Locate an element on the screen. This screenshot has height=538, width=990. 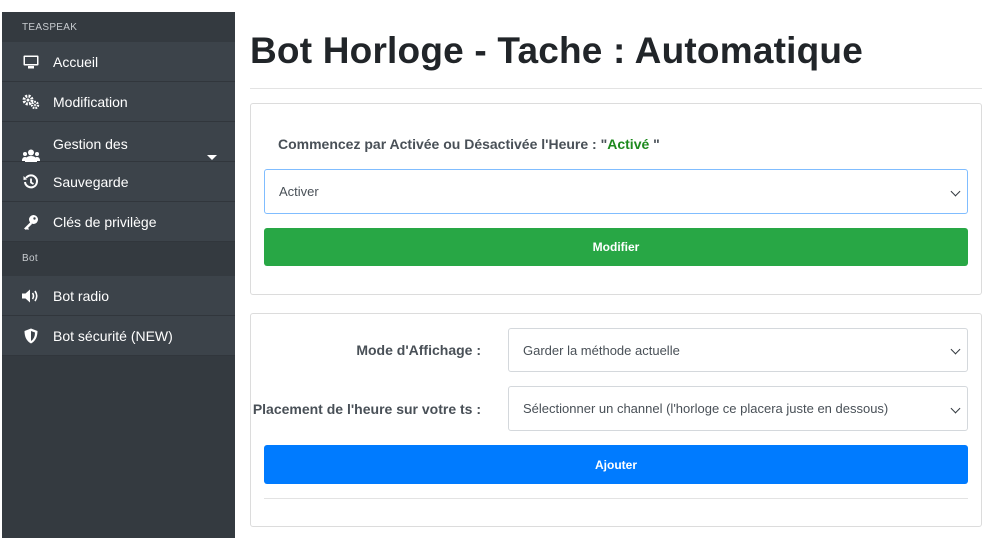
sidebar-item-accueil: Accueil is located at coordinates (118, 62).